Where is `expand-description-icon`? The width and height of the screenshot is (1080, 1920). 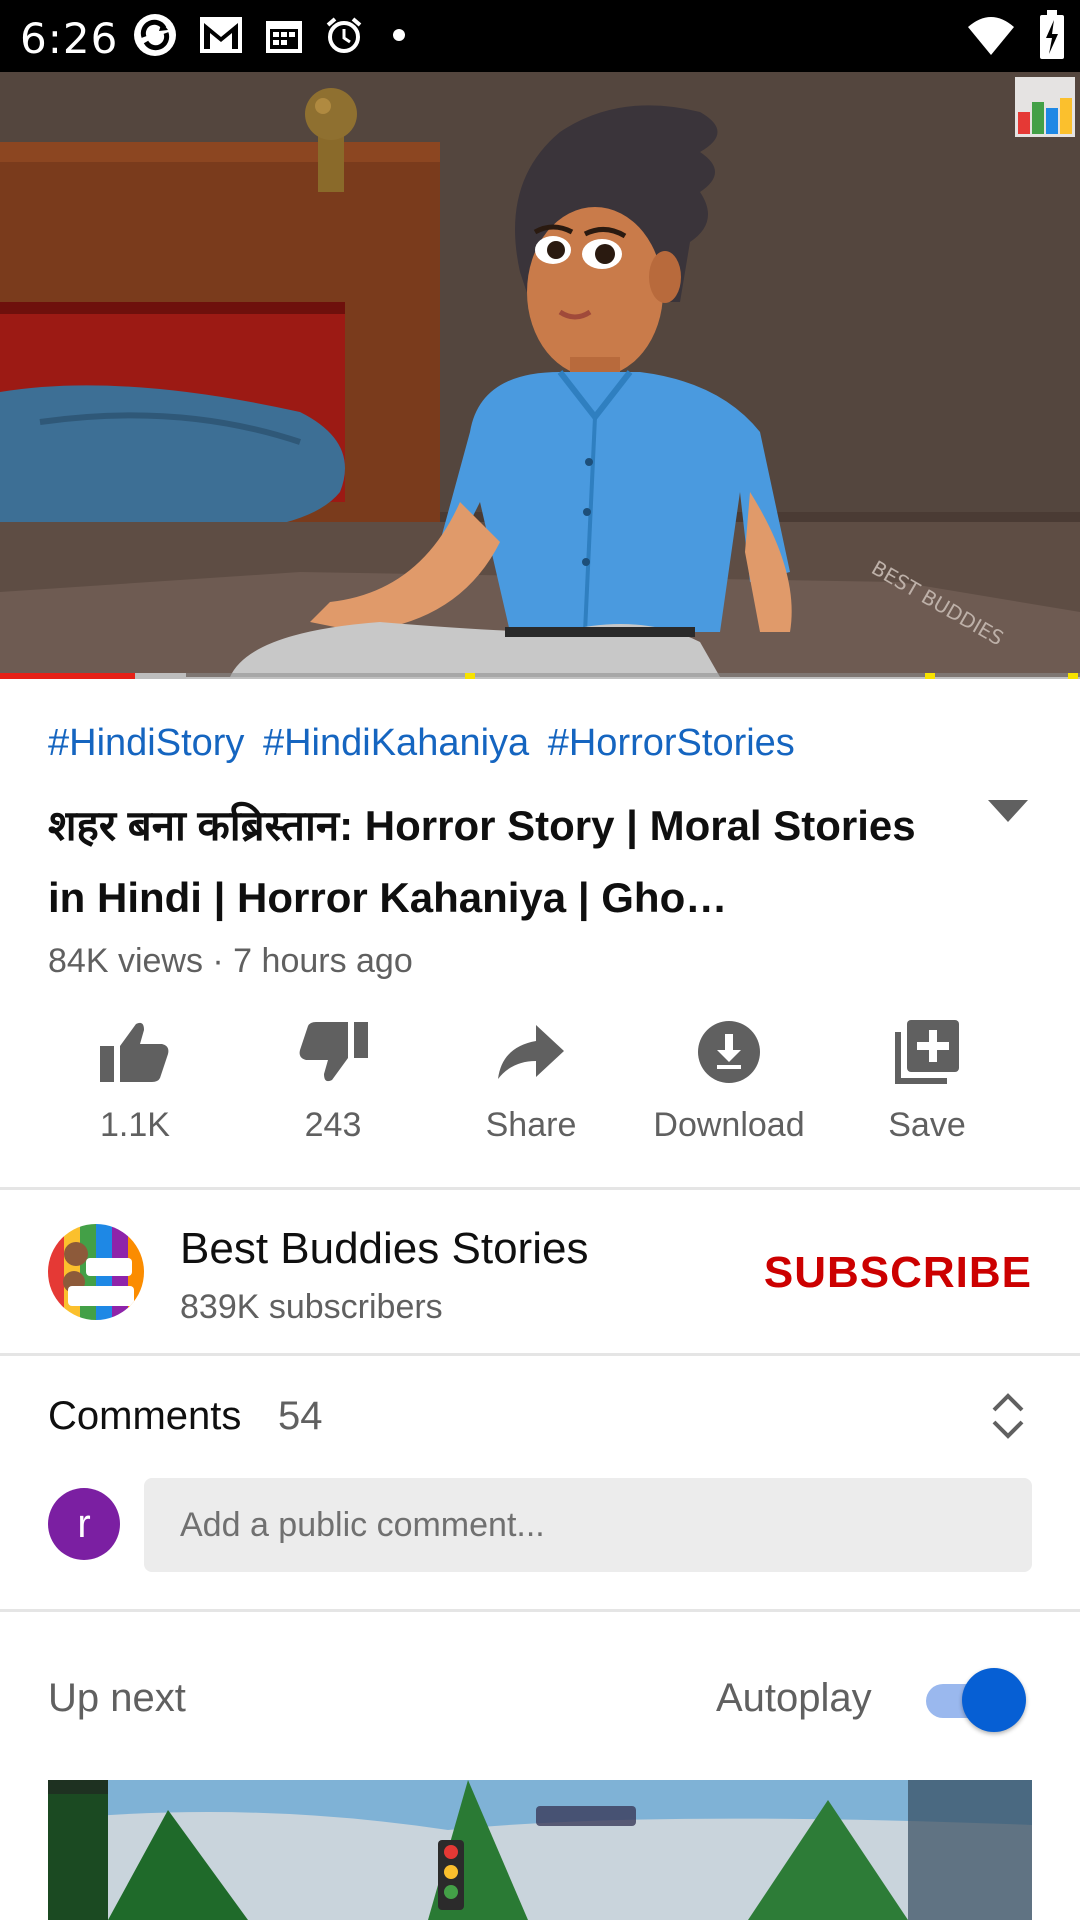
expand-description-icon is located at coordinates (1008, 812).